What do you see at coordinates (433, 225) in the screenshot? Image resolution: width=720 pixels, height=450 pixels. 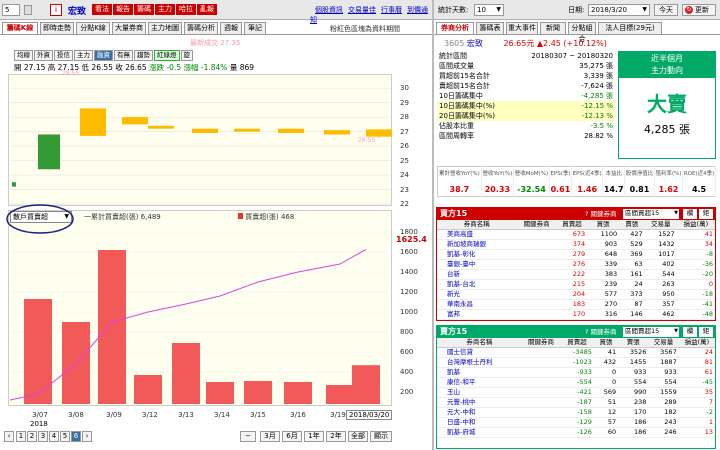 I see `pane-splitter` at bounding box center [433, 225].